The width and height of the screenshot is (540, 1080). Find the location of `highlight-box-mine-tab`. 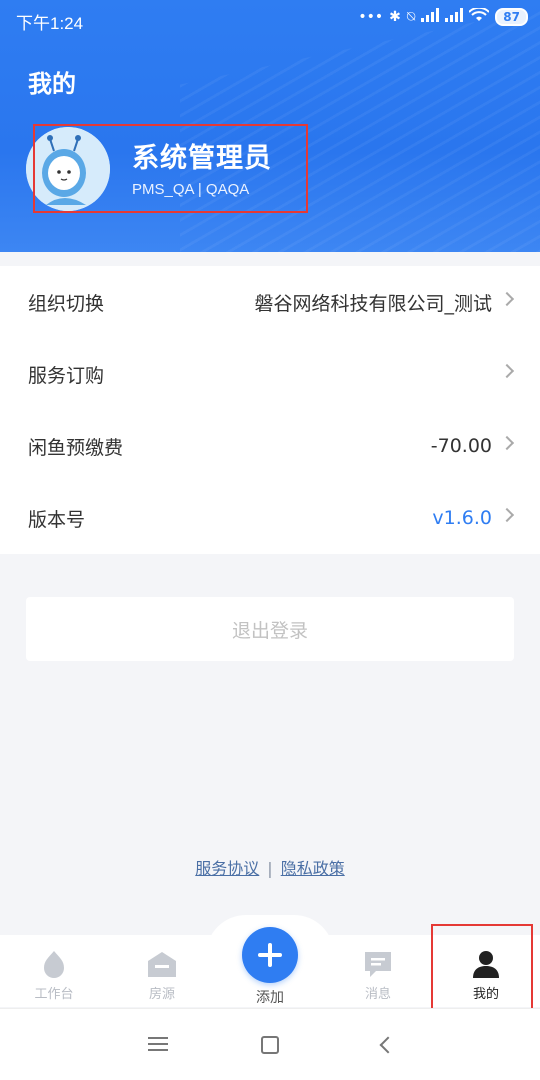

highlight-box-mine-tab is located at coordinates (482, 972).